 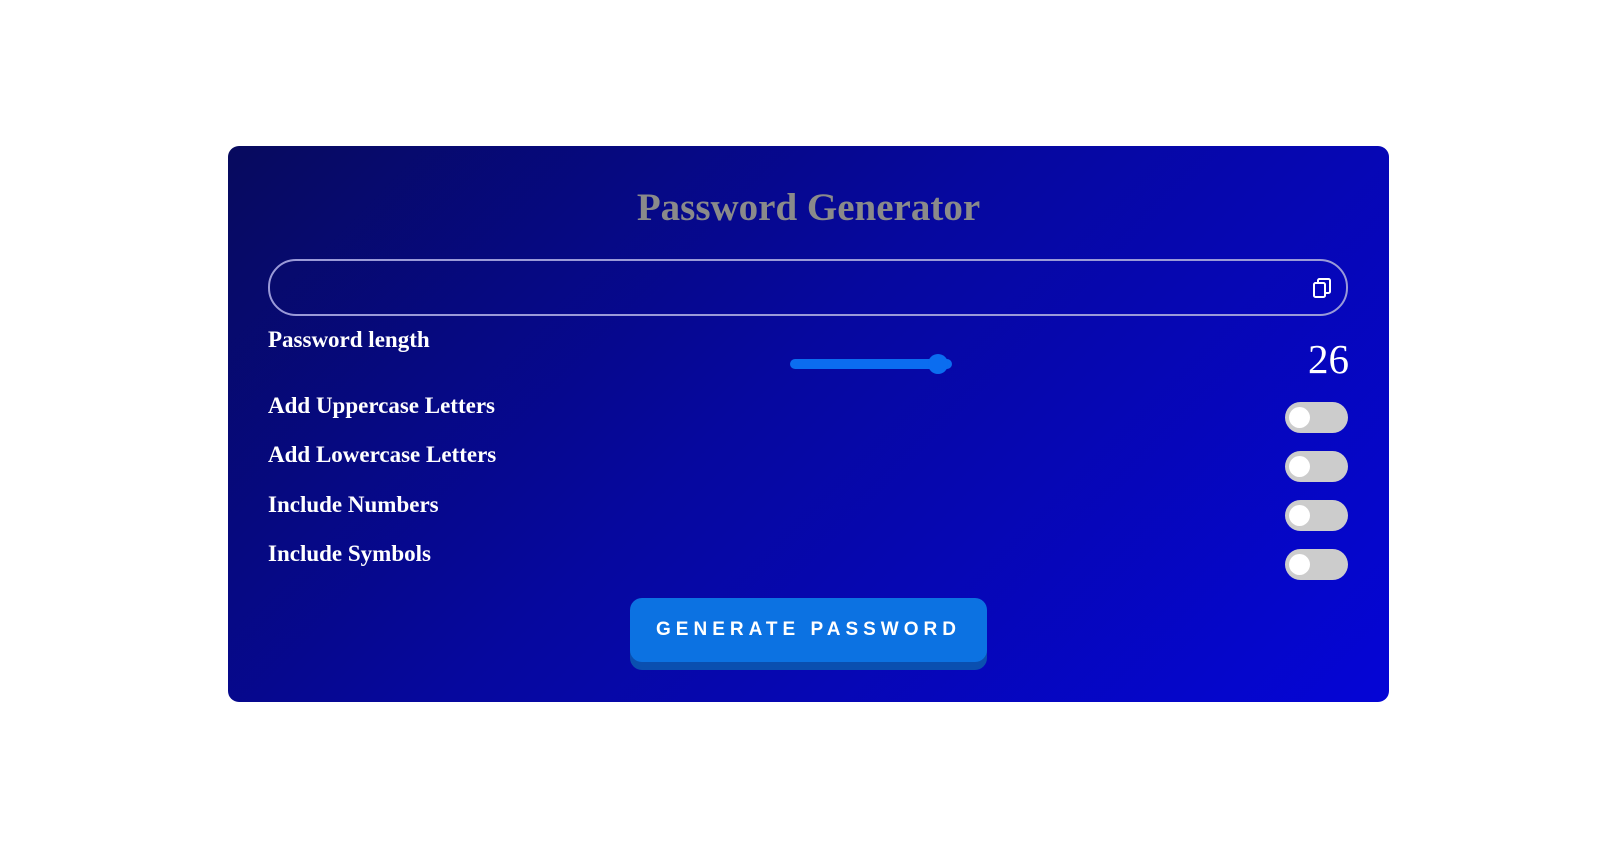 I want to click on generate-password-label: GENERATE PASSWORD, so click(x=808, y=630).